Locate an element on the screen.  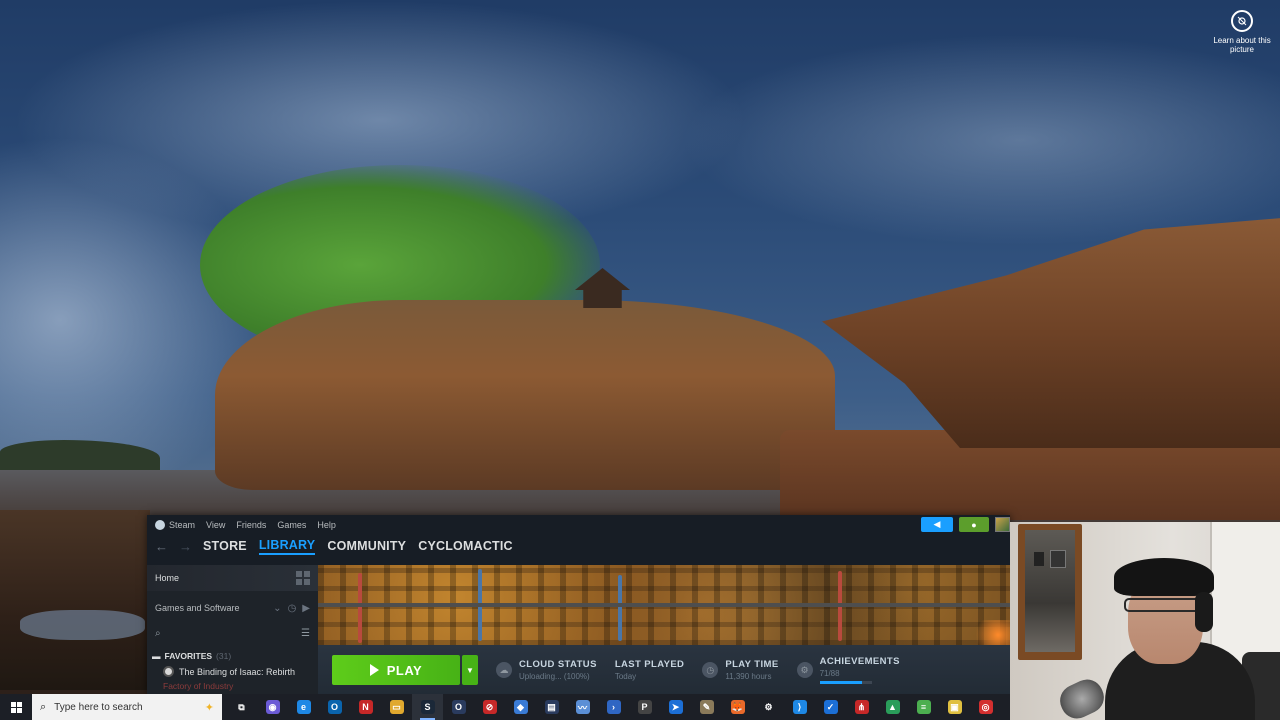
taskbar-app-button: 〰 is located at coordinates (582, 707).